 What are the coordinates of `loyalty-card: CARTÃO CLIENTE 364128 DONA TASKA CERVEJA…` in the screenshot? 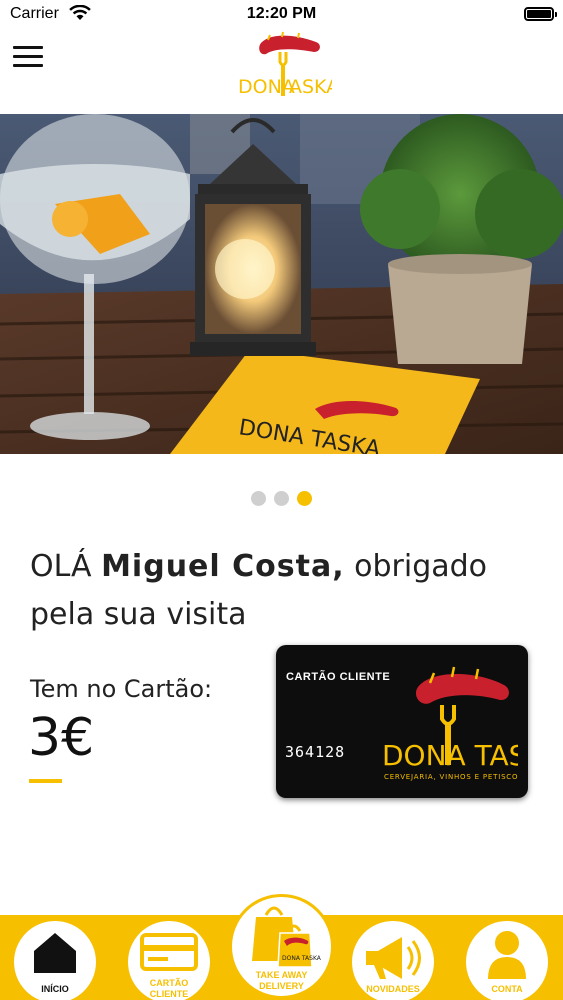 It's located at (402, 721).